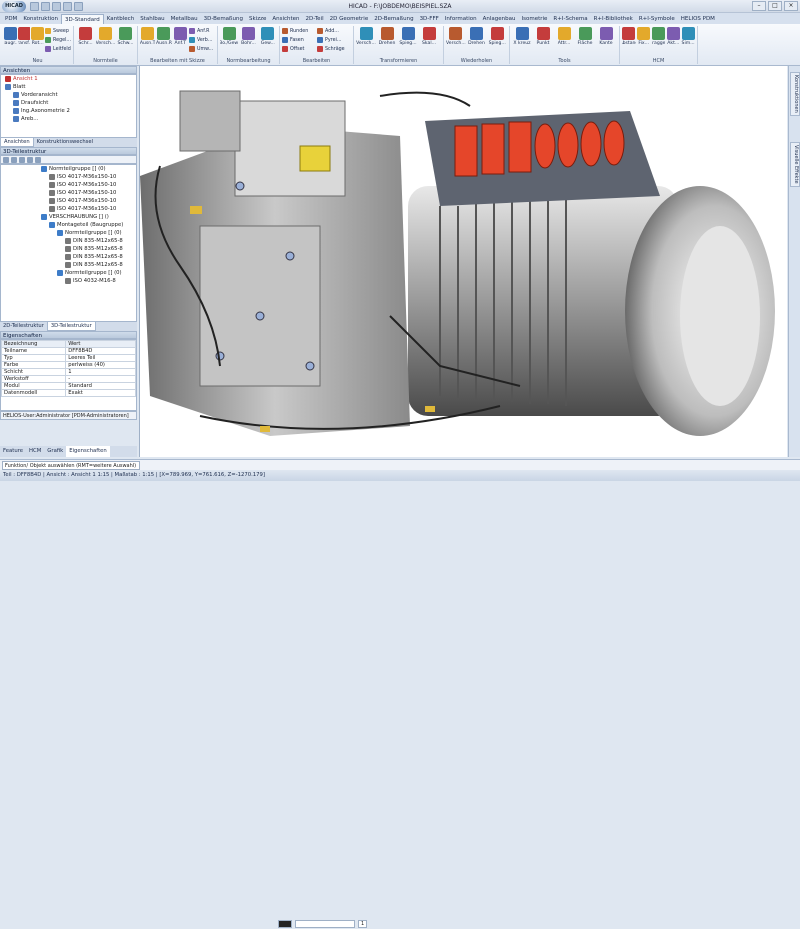  What do you see at coordinates (285, 924) in the screenshot?
I see `color-swatch` at bounding box center [285, 924].